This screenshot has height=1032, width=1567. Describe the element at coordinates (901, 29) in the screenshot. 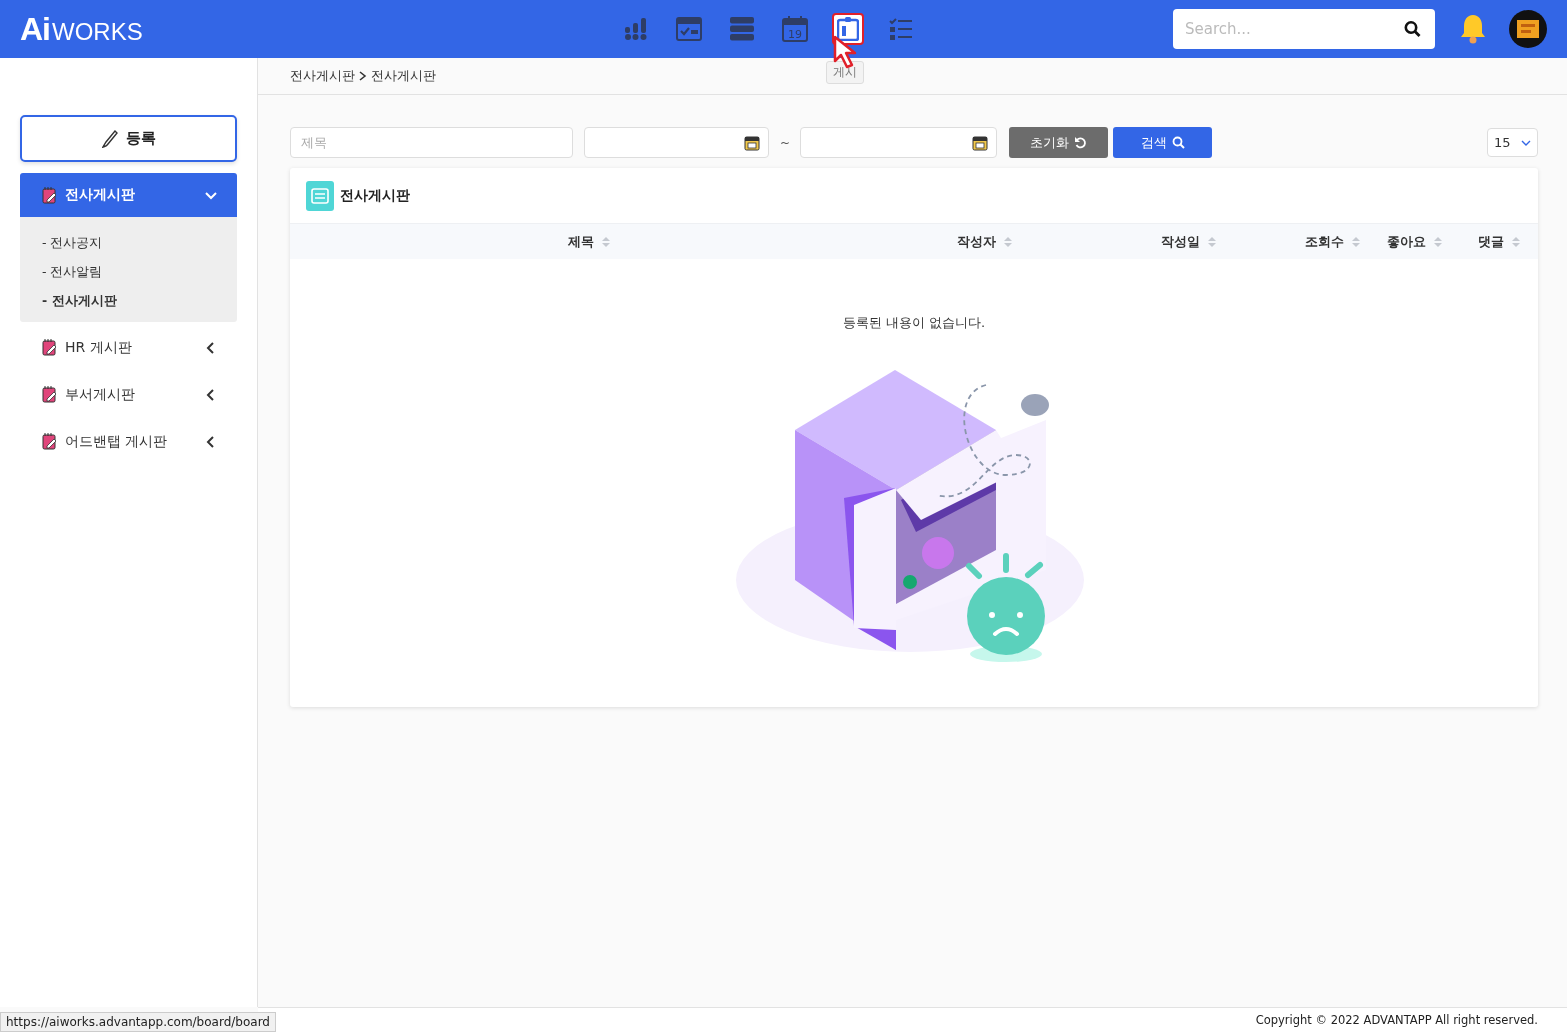

I see `checklist-icon` at that location.